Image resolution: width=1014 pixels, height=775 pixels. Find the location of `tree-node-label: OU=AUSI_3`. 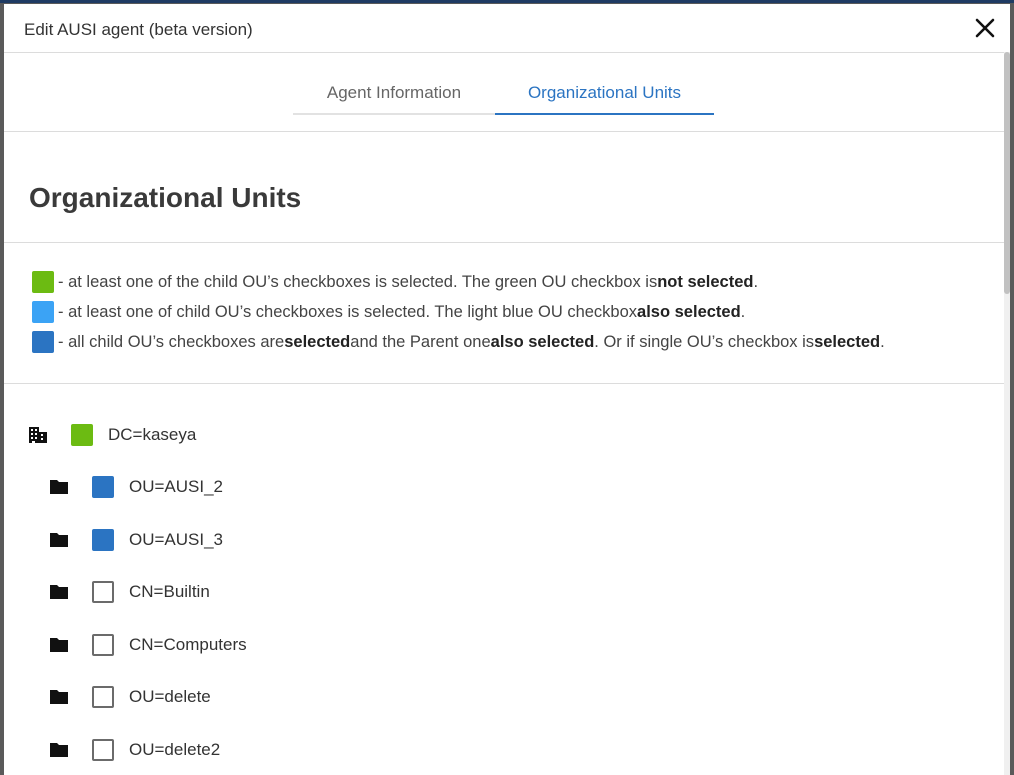

tree-node-label: OU=AUSI_3 is located at coordinates (176, 540).